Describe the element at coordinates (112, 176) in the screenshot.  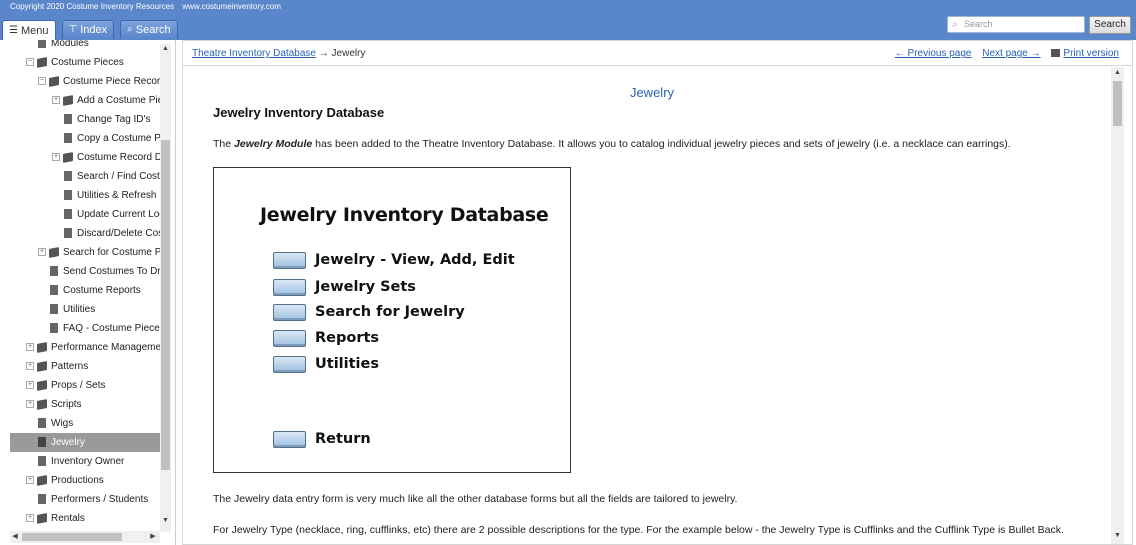
I see `tree-item-search-find-costume: Search / Find Costume` at that location.